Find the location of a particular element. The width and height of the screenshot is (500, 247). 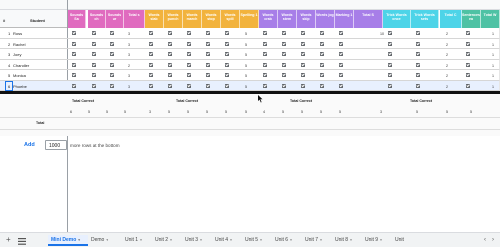

column-header: Words punch is located at coordinates (173, 19).